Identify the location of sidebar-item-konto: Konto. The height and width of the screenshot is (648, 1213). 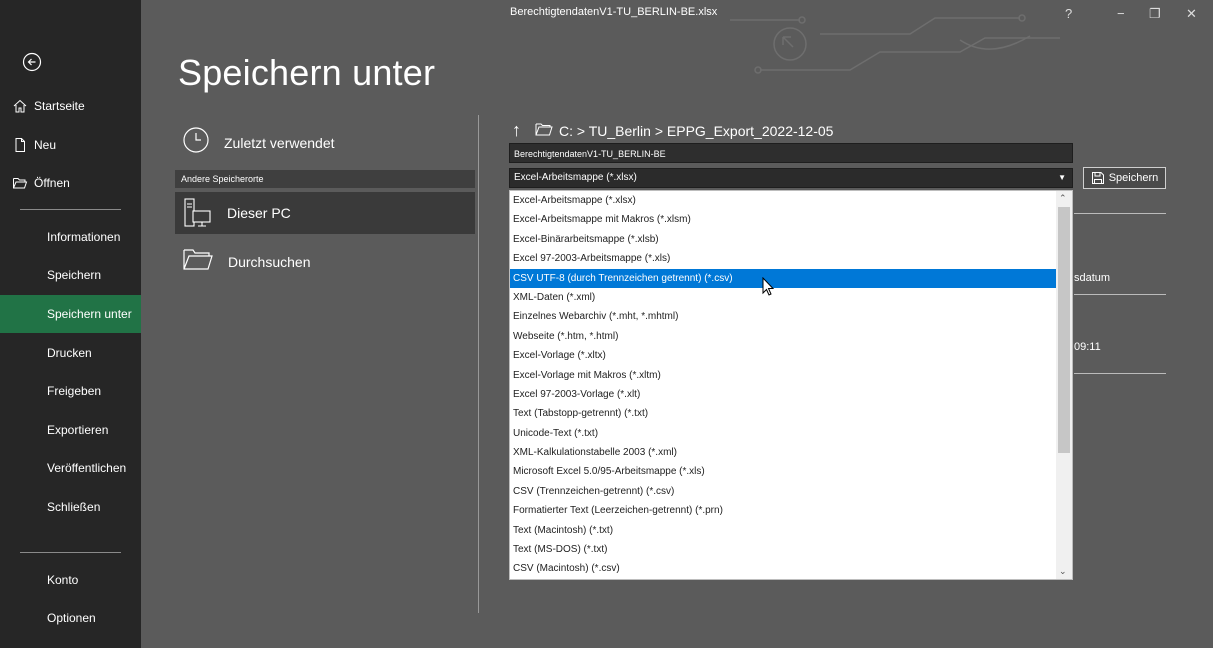
(70, 580).